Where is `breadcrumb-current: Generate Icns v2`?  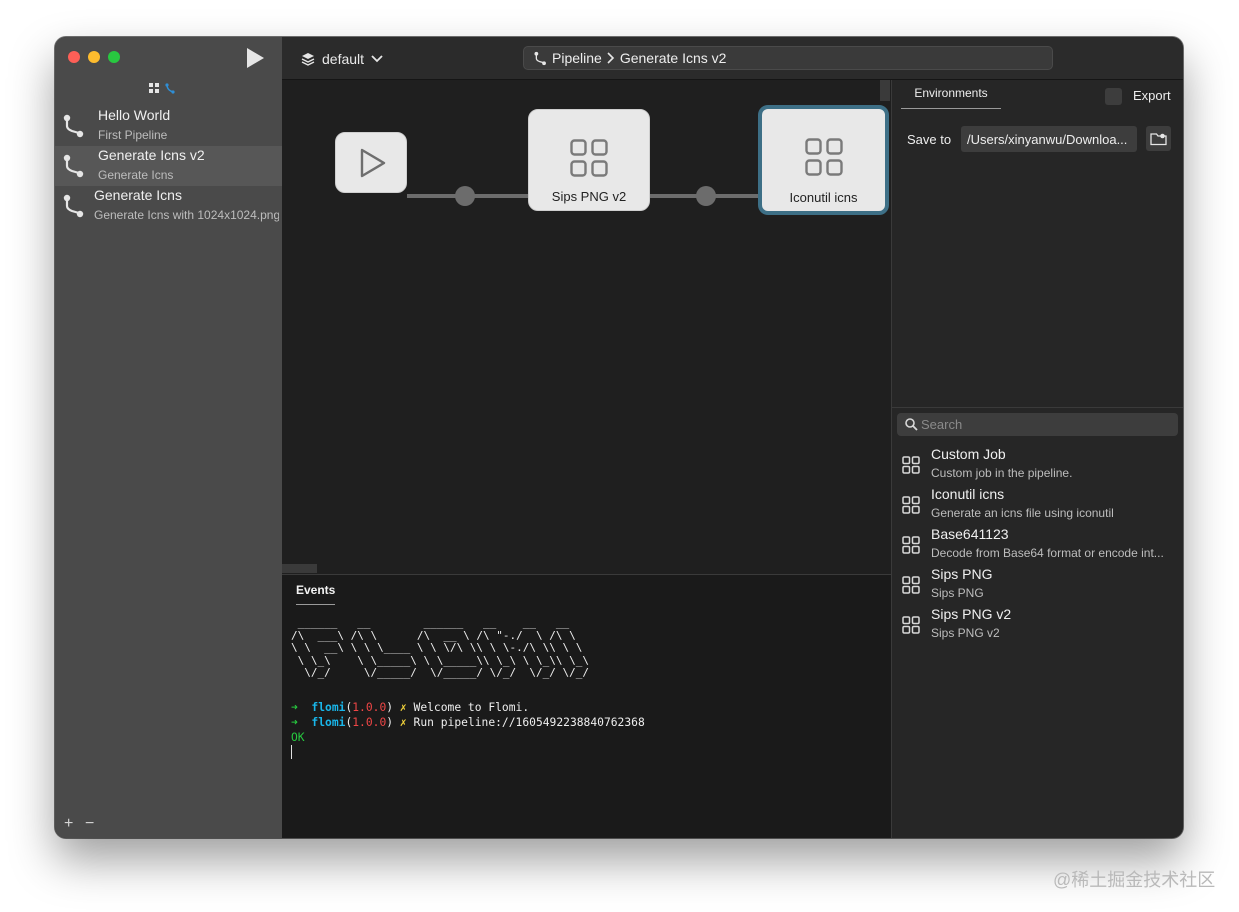 breadcrumb-current: Generate Icns v2 is located at coordinates (673, 58).